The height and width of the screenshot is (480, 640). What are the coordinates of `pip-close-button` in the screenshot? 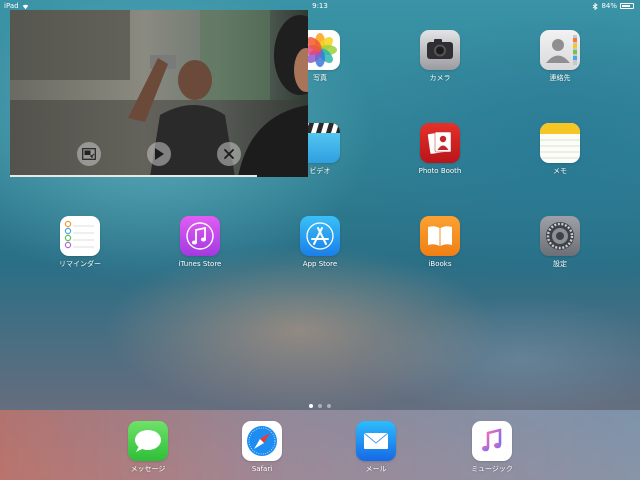 It's located at (229, 154).